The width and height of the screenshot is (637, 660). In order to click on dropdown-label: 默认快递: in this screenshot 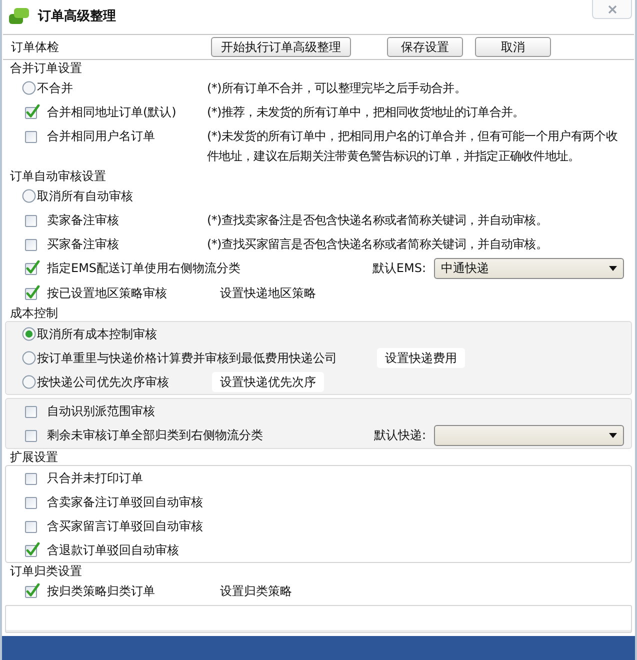, I will do `click(400, 435)`.